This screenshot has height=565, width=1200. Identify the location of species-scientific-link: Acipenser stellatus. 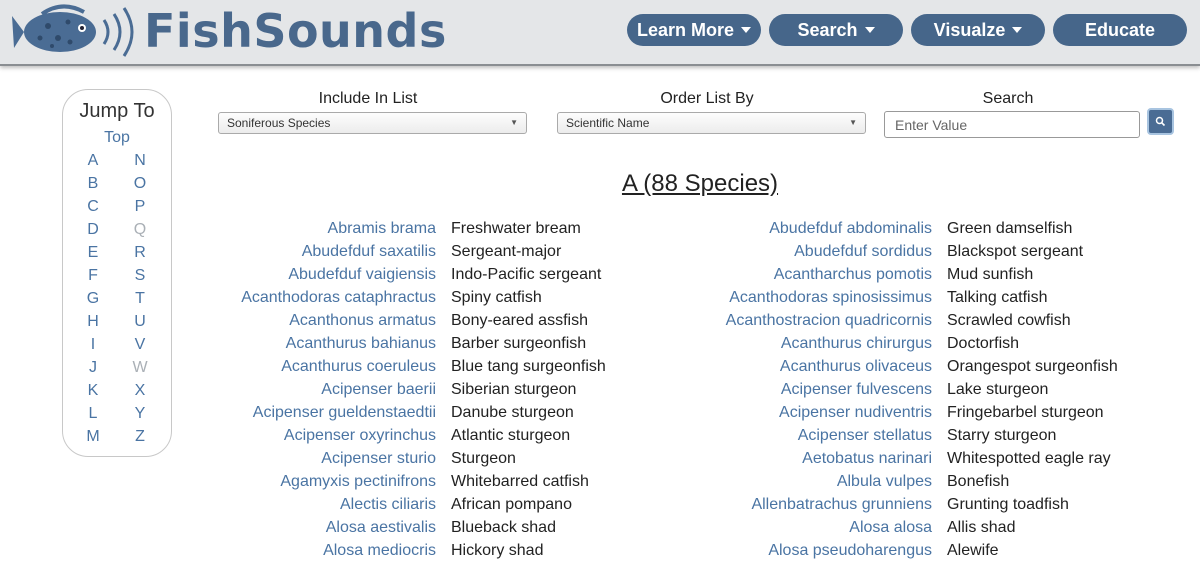
(822, 435).